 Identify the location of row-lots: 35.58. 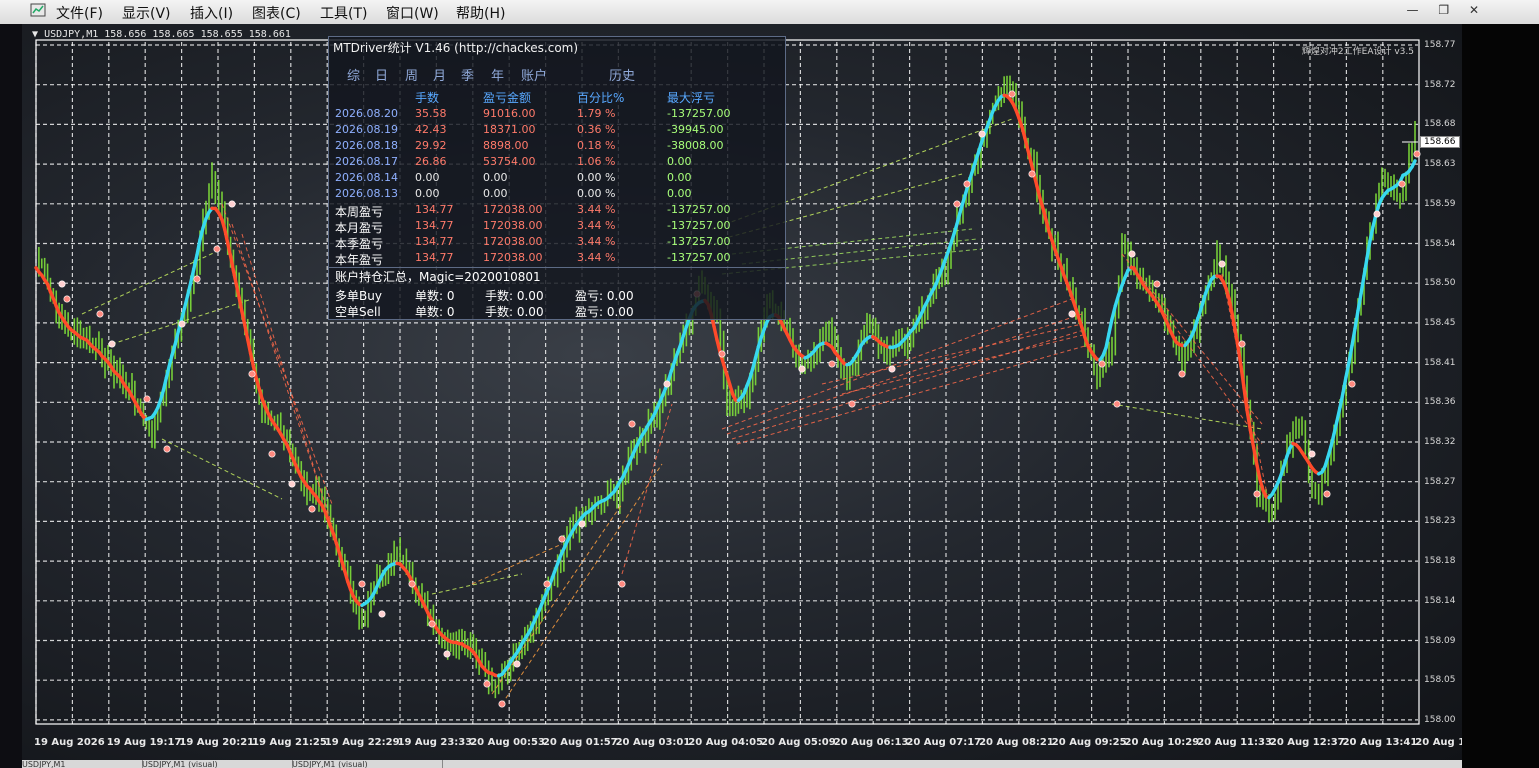
(431, 113).